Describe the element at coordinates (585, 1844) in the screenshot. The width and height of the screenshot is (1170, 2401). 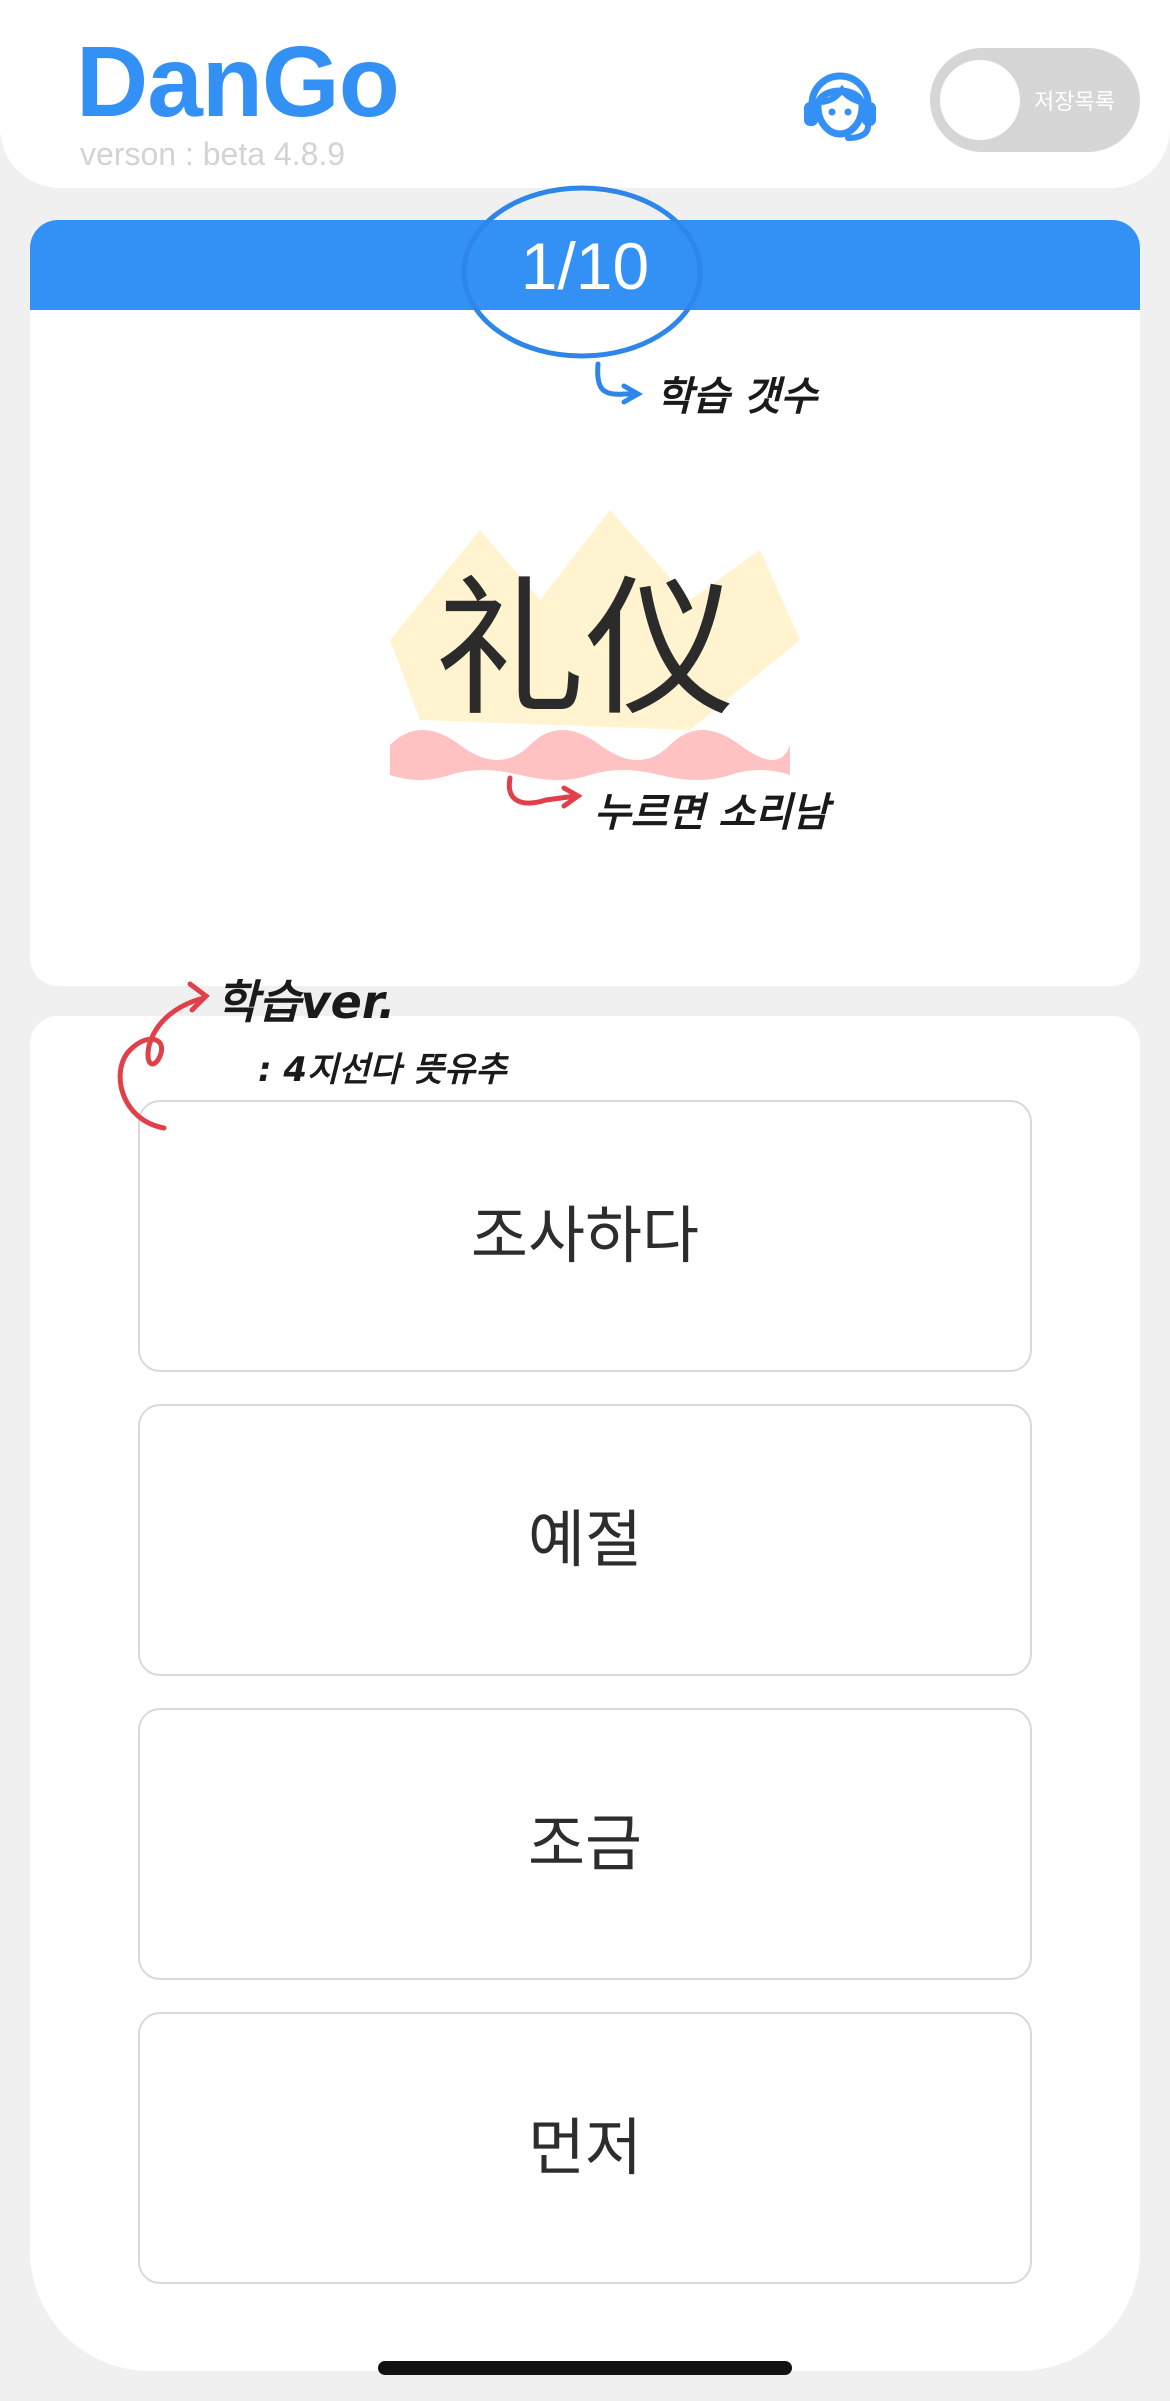
I see `option-3-button: 조금` at that location.